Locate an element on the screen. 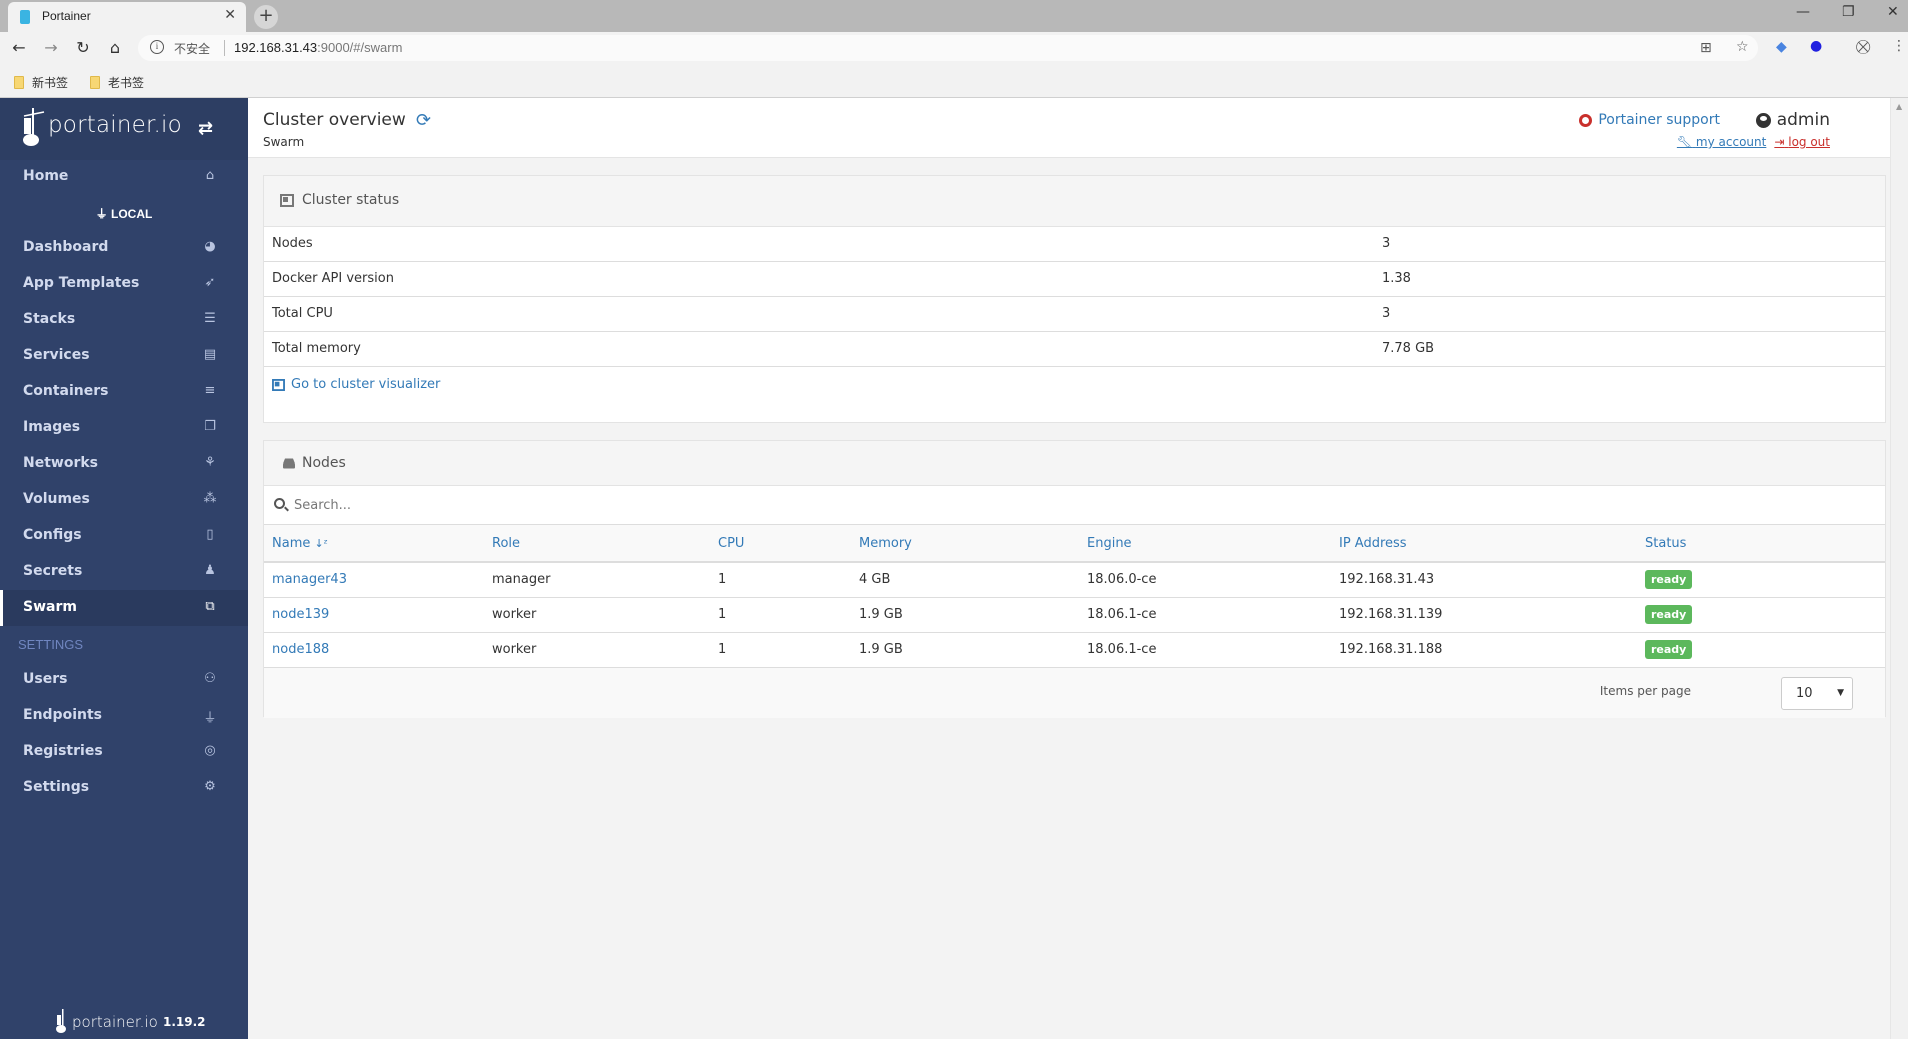  back-icon: ← is located at coordinates (19, 47).